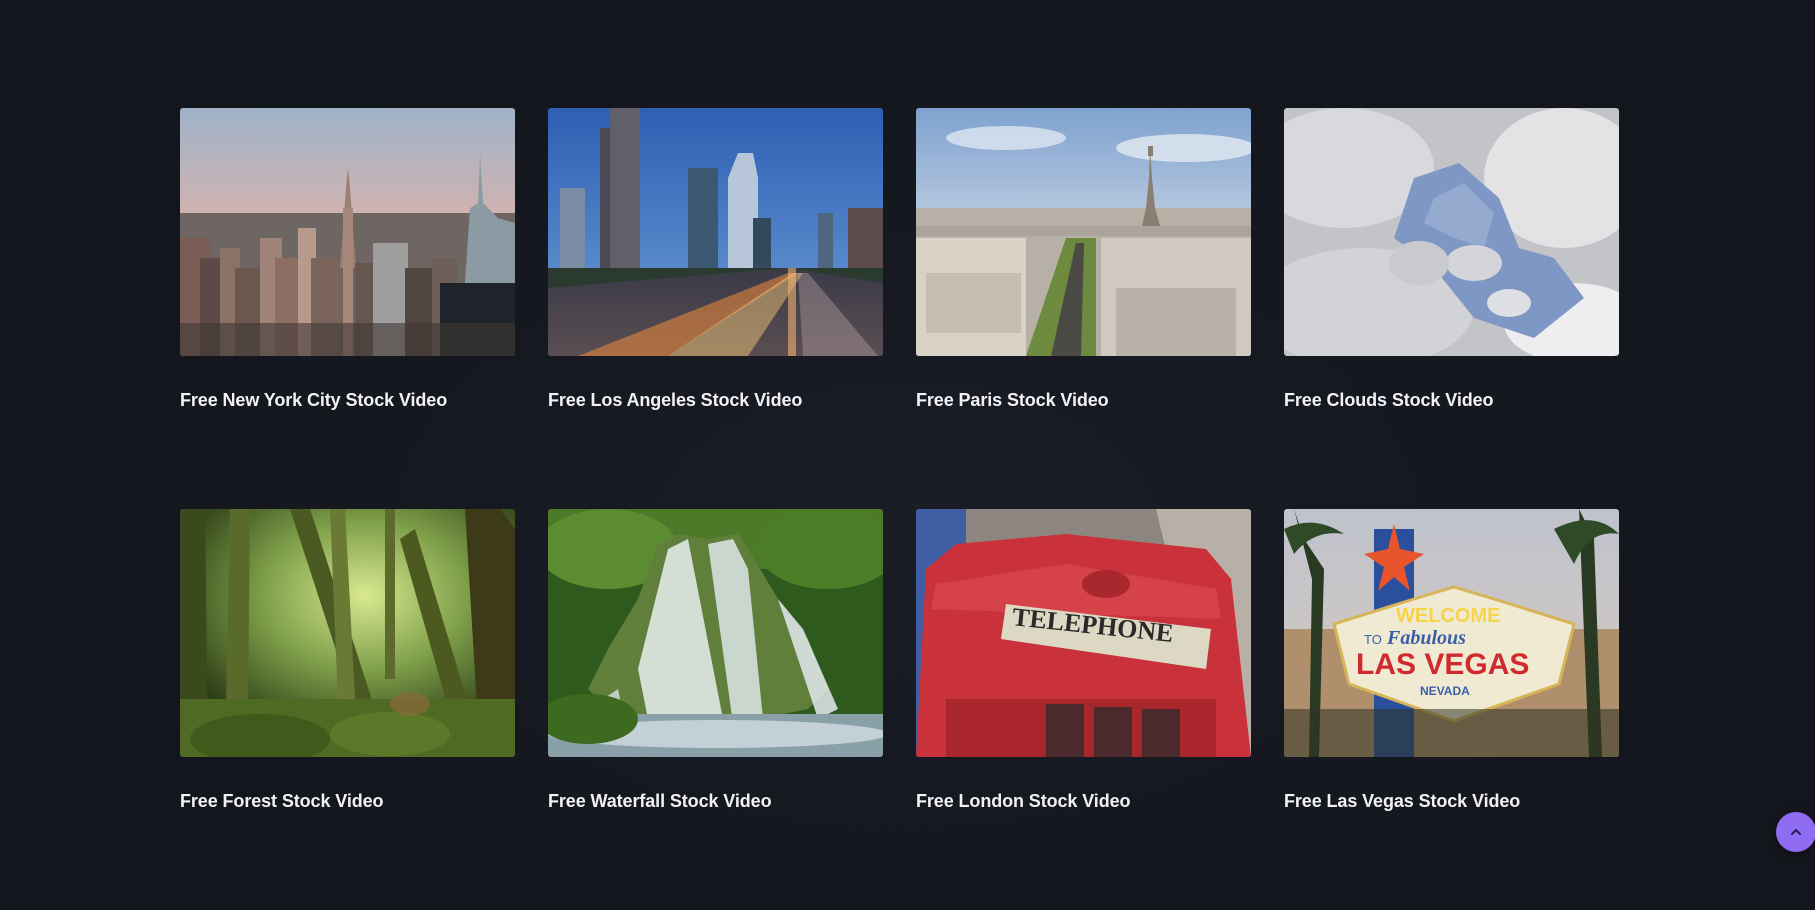 The width and height of the screenshot is (1815, 910). I want to click on video-card-london: TELEPHONE Free London Stock Video, so click(1083, 709).